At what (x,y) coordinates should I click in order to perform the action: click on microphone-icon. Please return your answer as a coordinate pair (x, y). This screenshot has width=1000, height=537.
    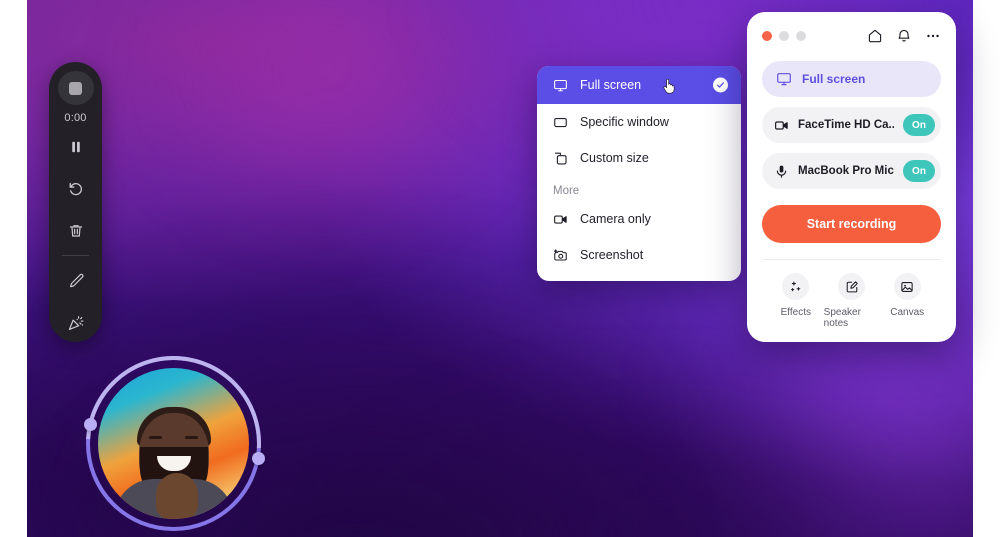
    Looking at the image, I should click on (781, 171).